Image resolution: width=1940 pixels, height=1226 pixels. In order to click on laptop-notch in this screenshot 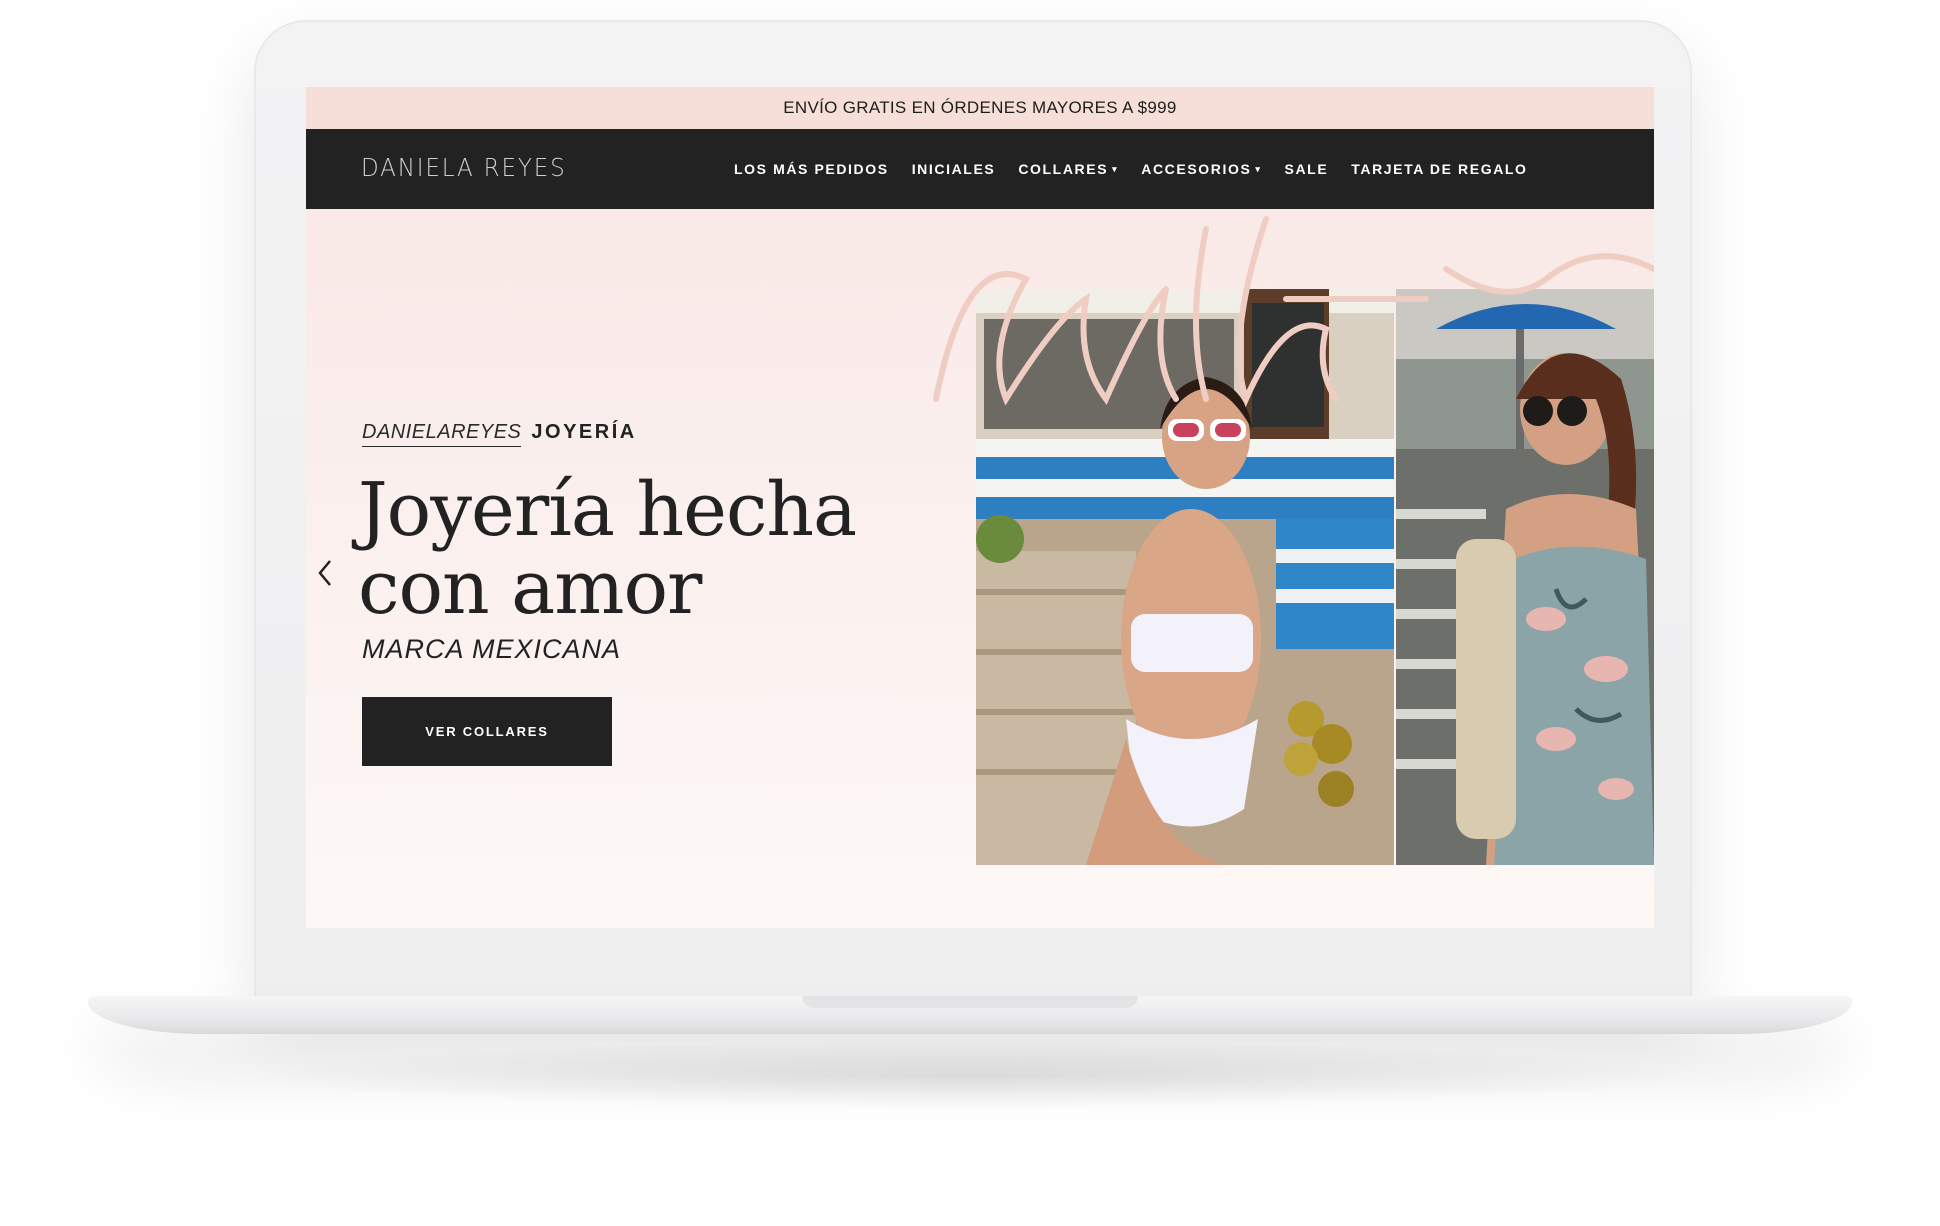, I will do `click(970, 1002)`.